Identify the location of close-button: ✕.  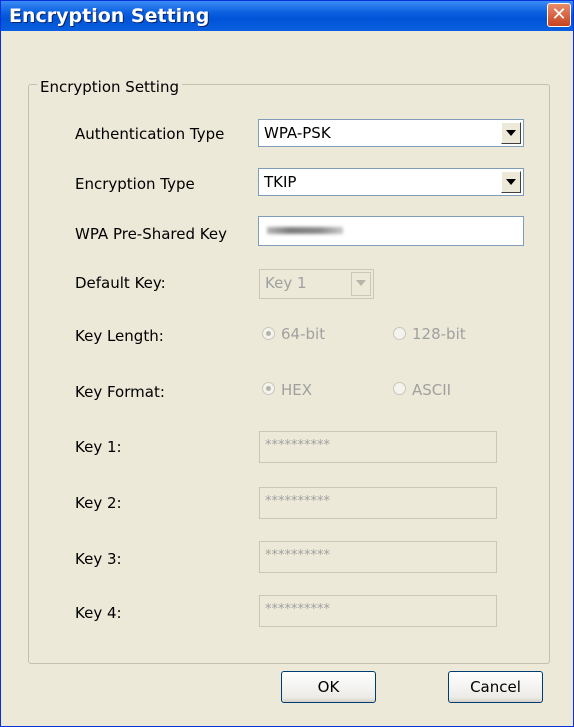
(559, 15).